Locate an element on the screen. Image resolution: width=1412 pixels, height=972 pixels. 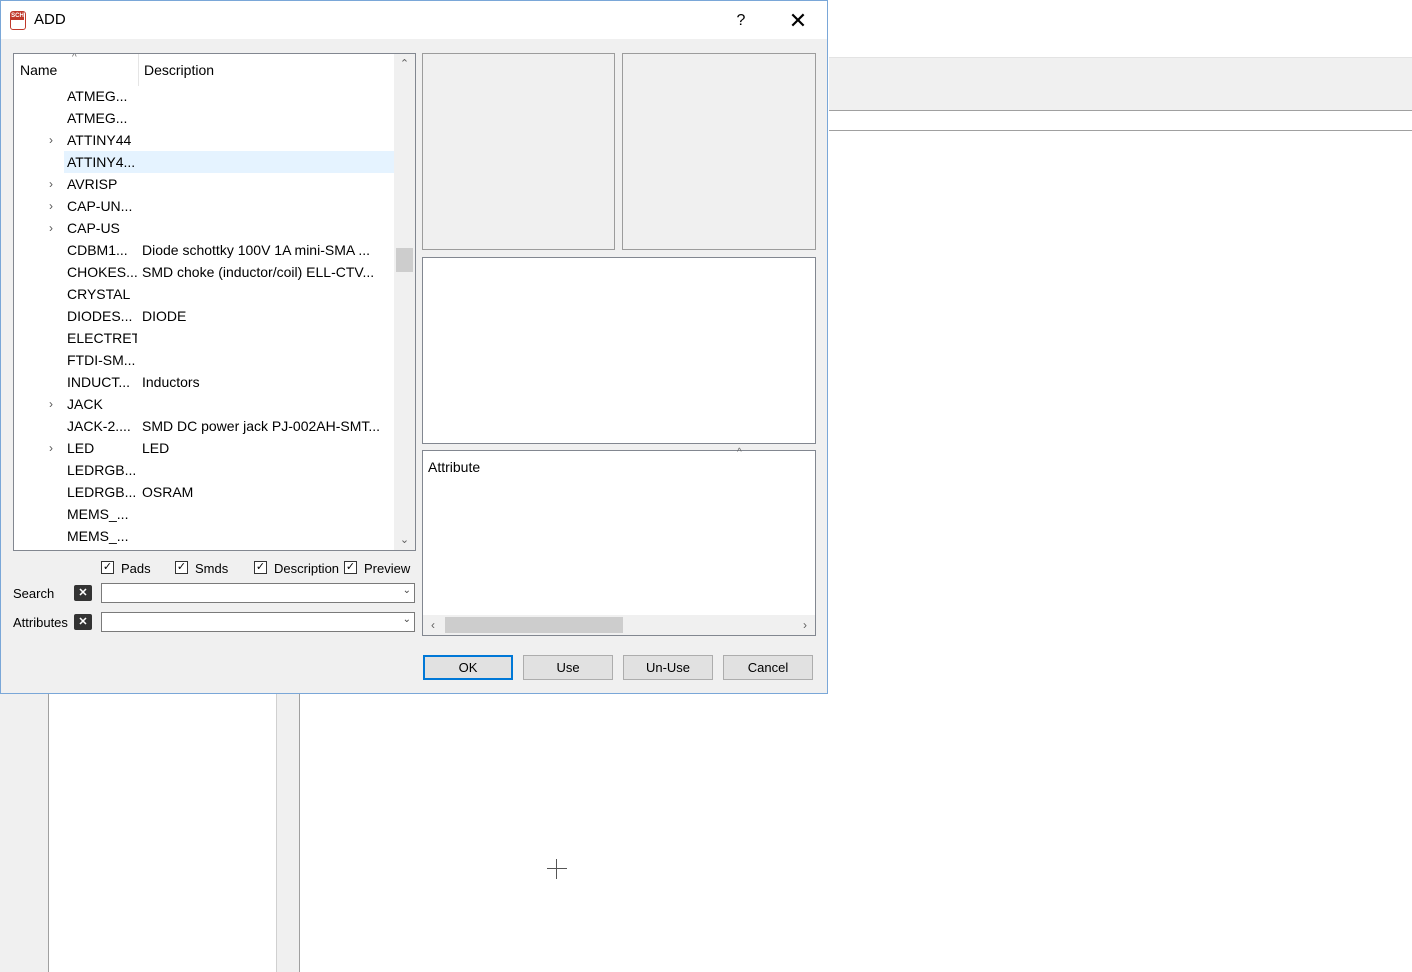
cancel-button: Cancel is located at coordinates (768, 667).